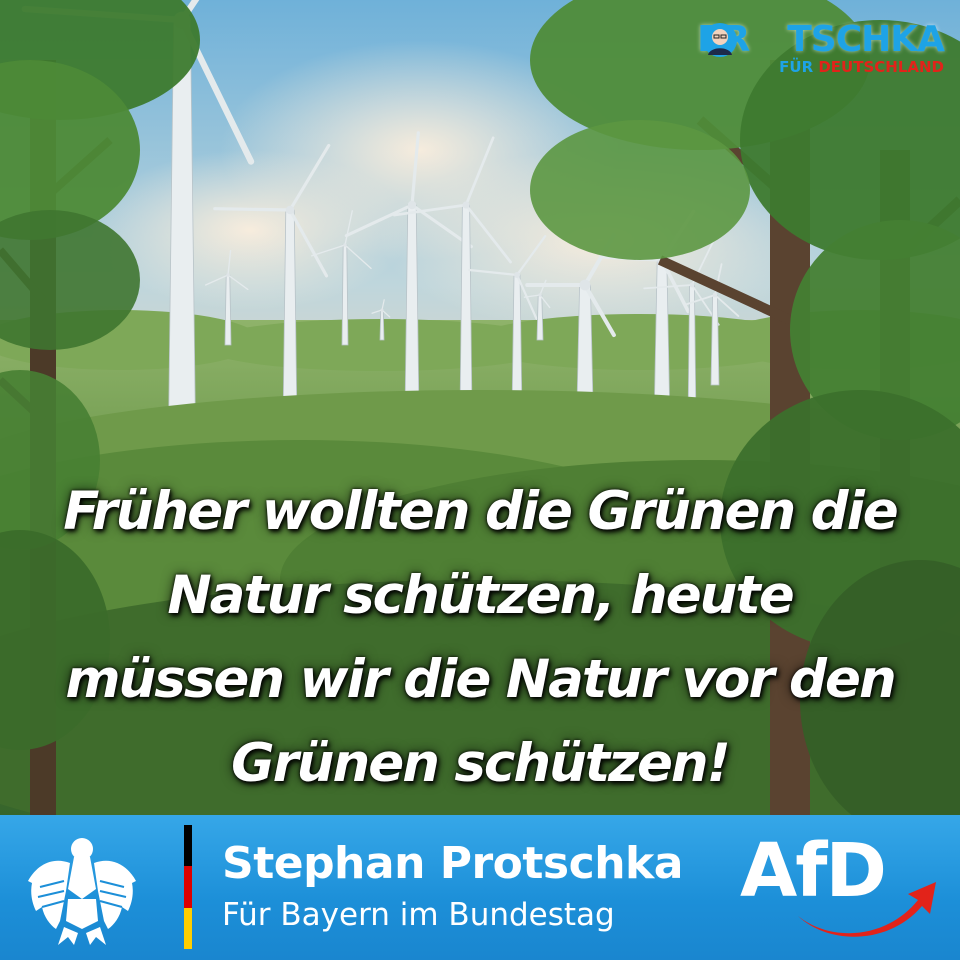  I want to click on turbine-blade, so click(252, 209).